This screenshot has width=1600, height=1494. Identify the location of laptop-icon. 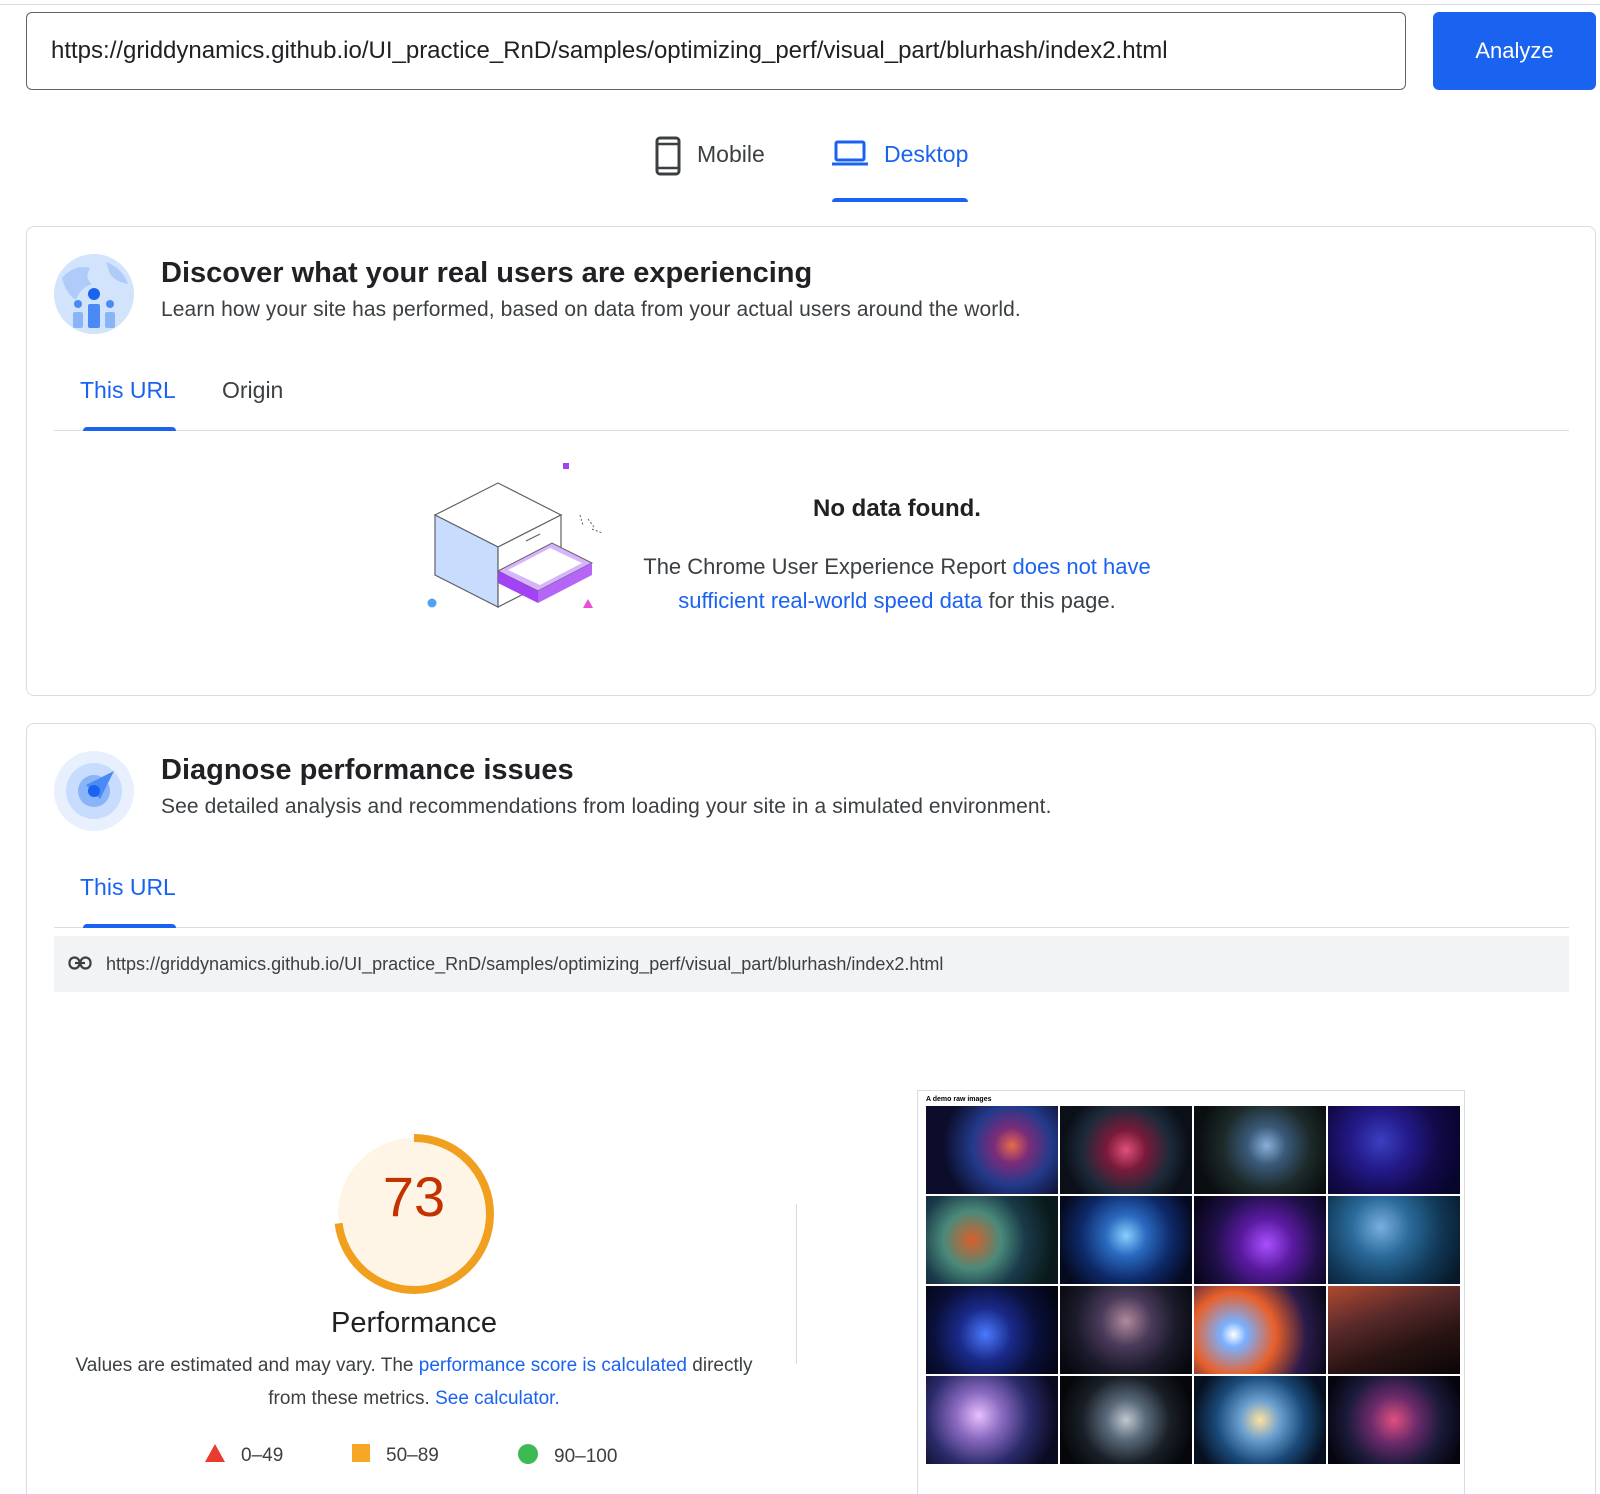
(850, 154).